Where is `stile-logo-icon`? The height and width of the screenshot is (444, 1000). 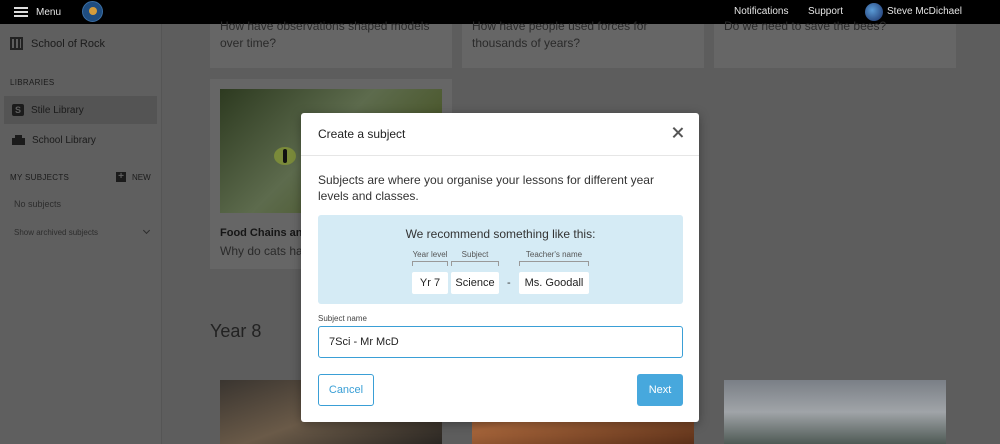
stile-logo-icon is located at coordinates (92, 11).